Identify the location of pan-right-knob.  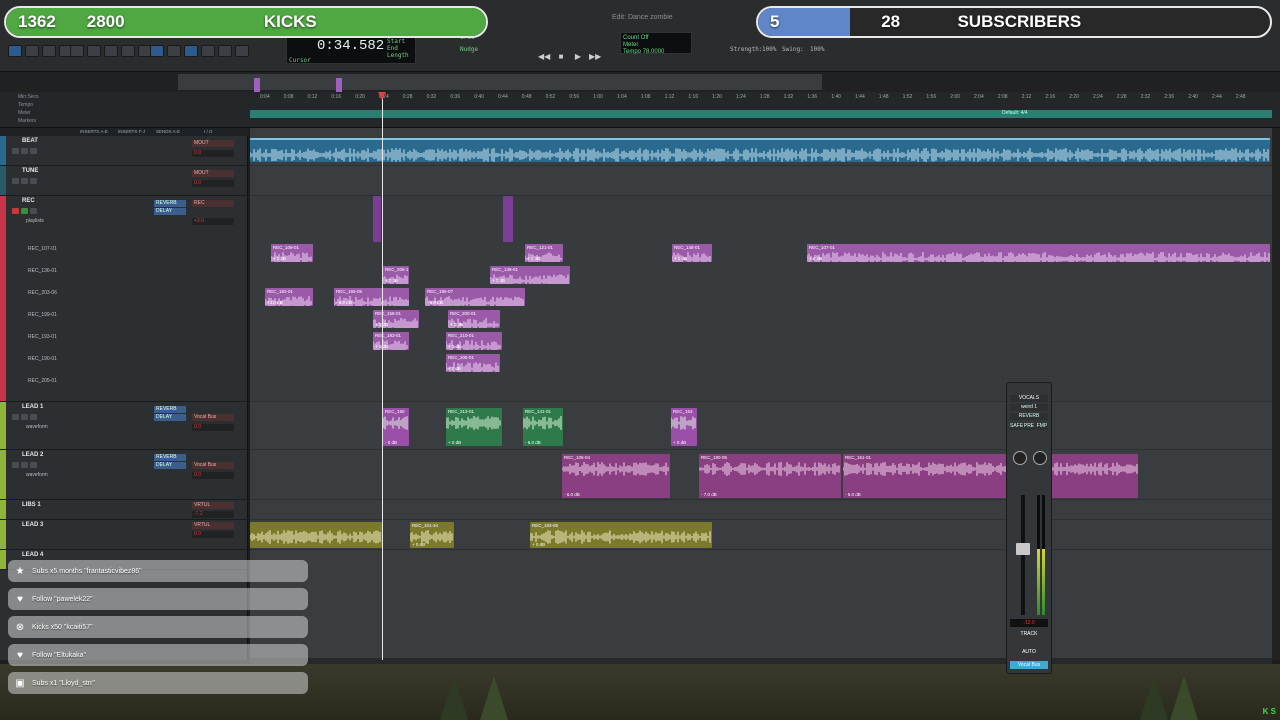
(1040, 458).